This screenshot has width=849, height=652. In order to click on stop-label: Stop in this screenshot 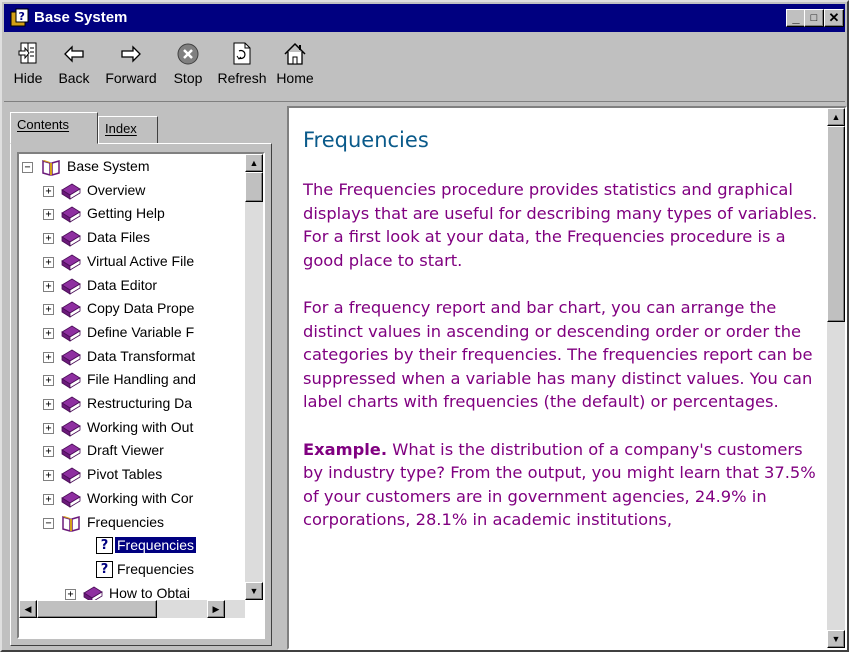, I will do `click(188, 78)`.